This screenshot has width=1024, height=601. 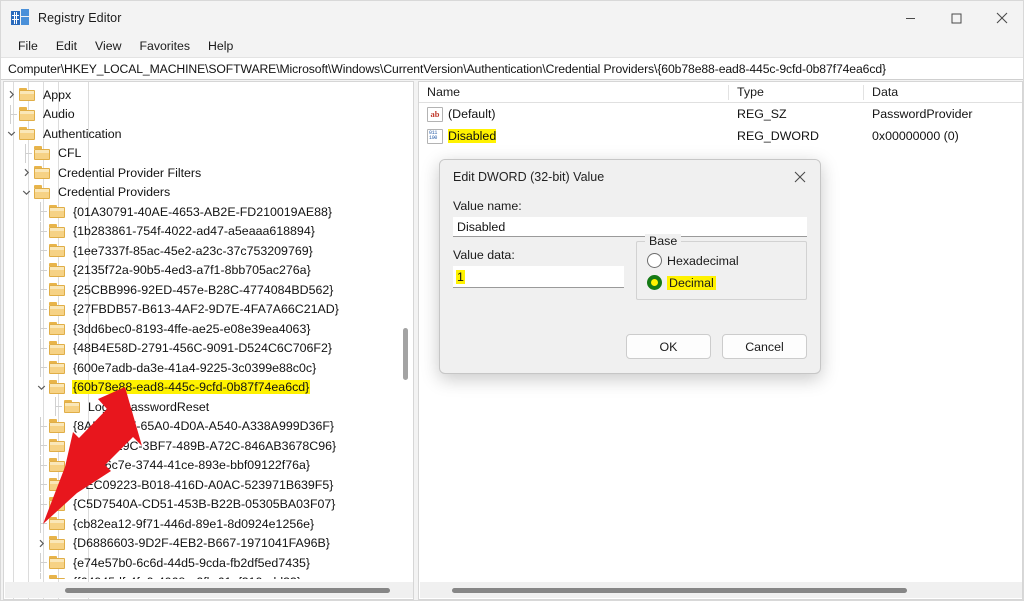 I want to click on tree-node: {f64945df-4fa9-4068-a2fb-61af319edd33}, so click(x=208, y=575).